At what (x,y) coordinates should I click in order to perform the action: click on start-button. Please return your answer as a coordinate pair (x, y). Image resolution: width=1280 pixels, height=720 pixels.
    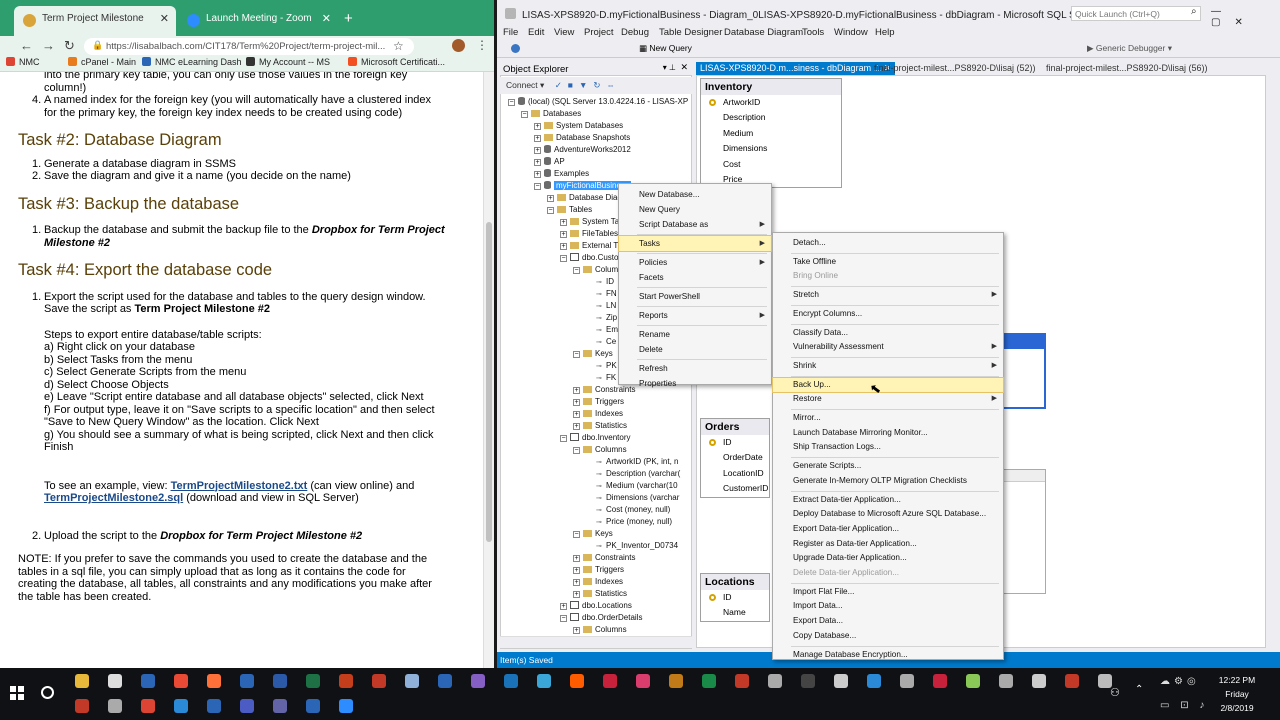
    Looking at the image, I should click on (17, 693).